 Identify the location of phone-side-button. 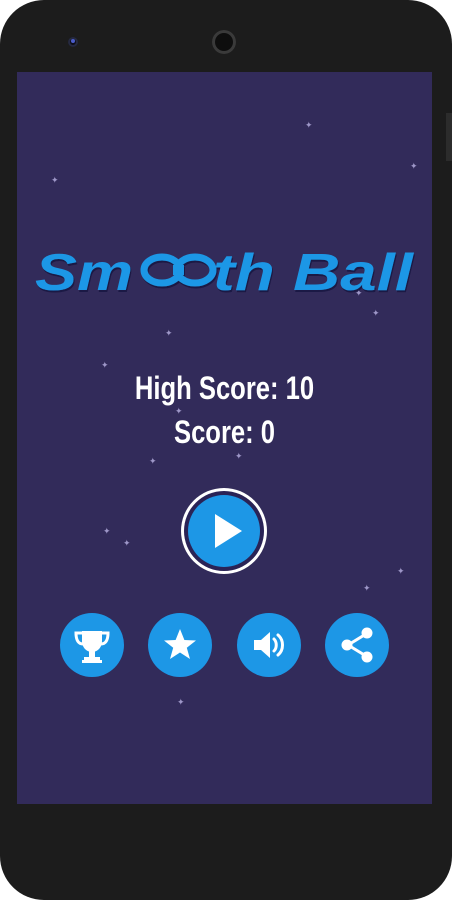
(449, 137).